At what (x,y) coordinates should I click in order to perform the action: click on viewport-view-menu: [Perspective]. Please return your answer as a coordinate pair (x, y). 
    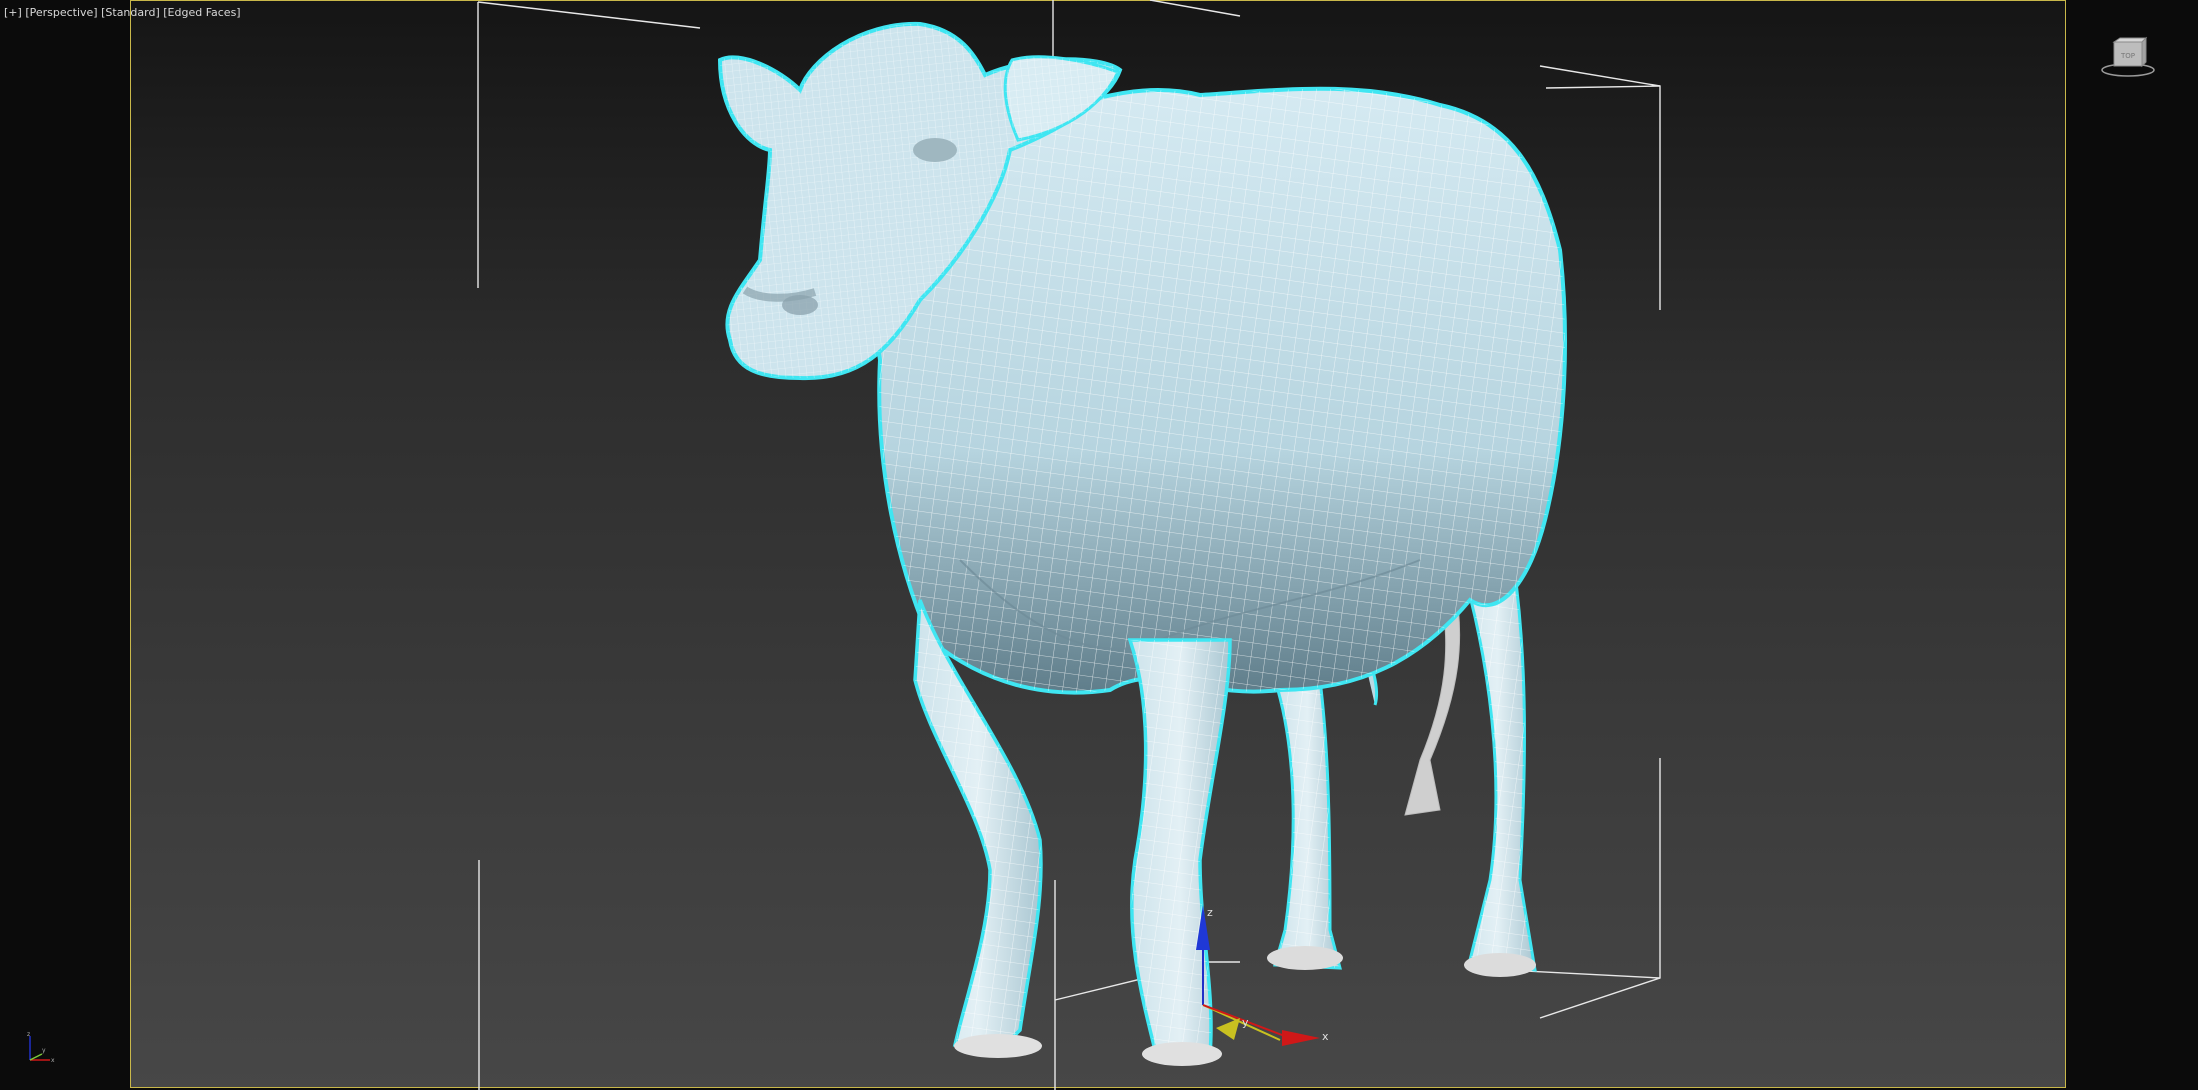
    Looking at the image, I should click on (61, 12).